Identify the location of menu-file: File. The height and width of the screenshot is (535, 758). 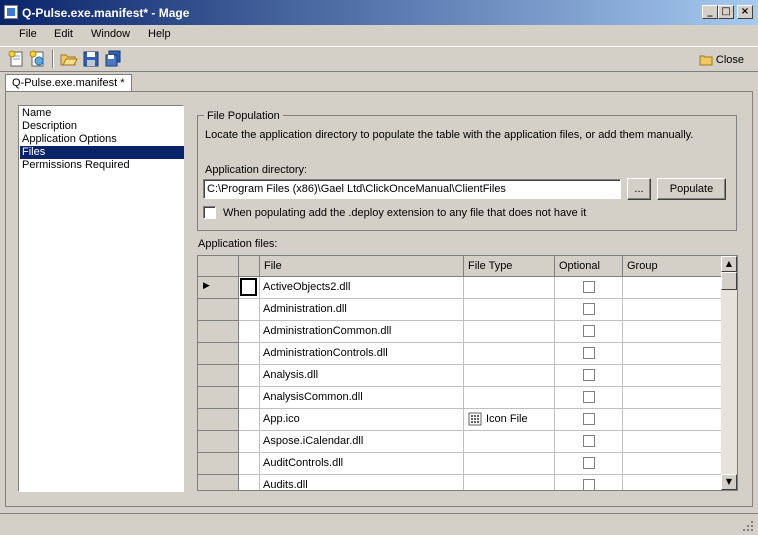
(28, 34).